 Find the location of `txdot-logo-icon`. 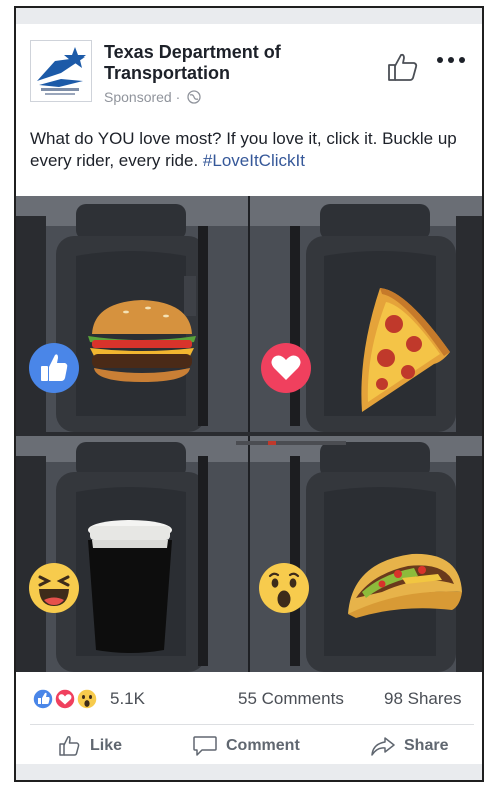

txdot-logo-icon is located at coordinates (61, 71).